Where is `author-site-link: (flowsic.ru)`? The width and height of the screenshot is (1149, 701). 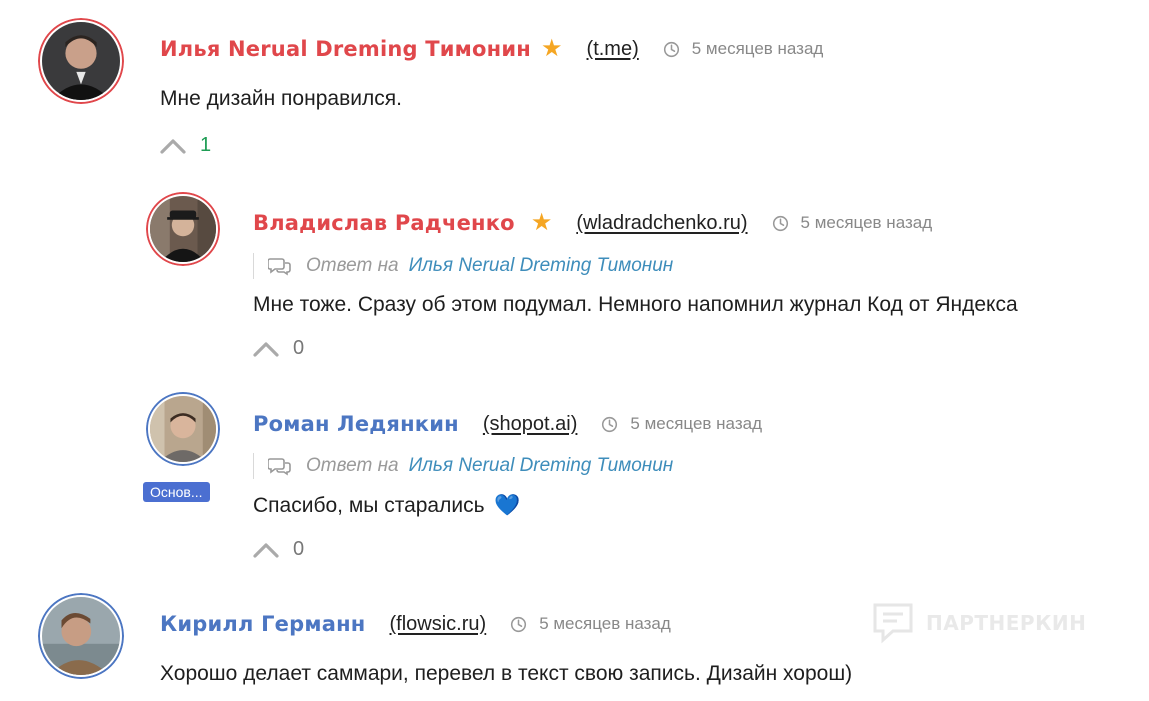 author-site-link: (flowsic.ru) is located at coordinates (438, 624).